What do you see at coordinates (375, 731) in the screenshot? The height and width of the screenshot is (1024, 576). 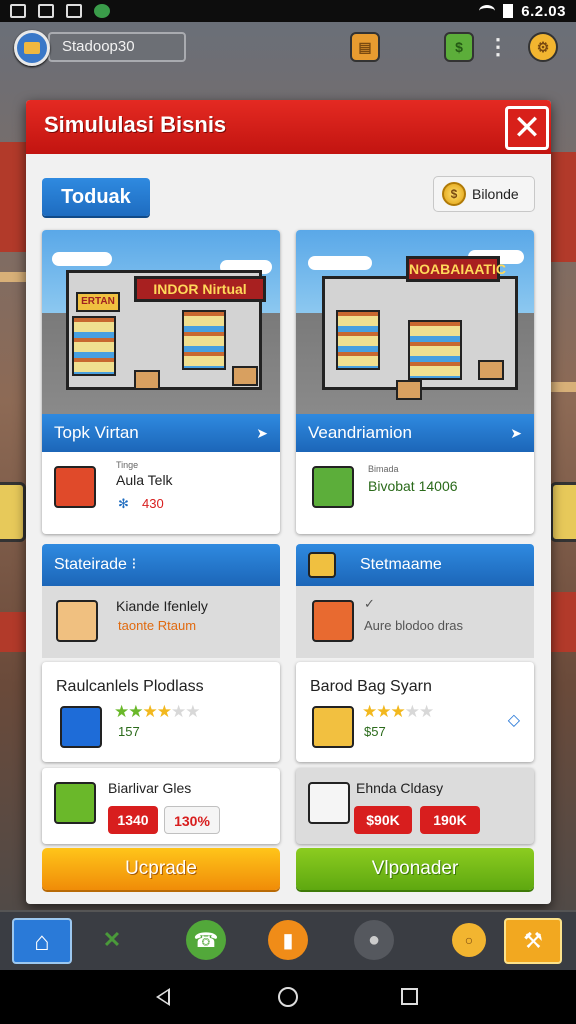 I see `product-value: $57` at bounding box center [375, 731].